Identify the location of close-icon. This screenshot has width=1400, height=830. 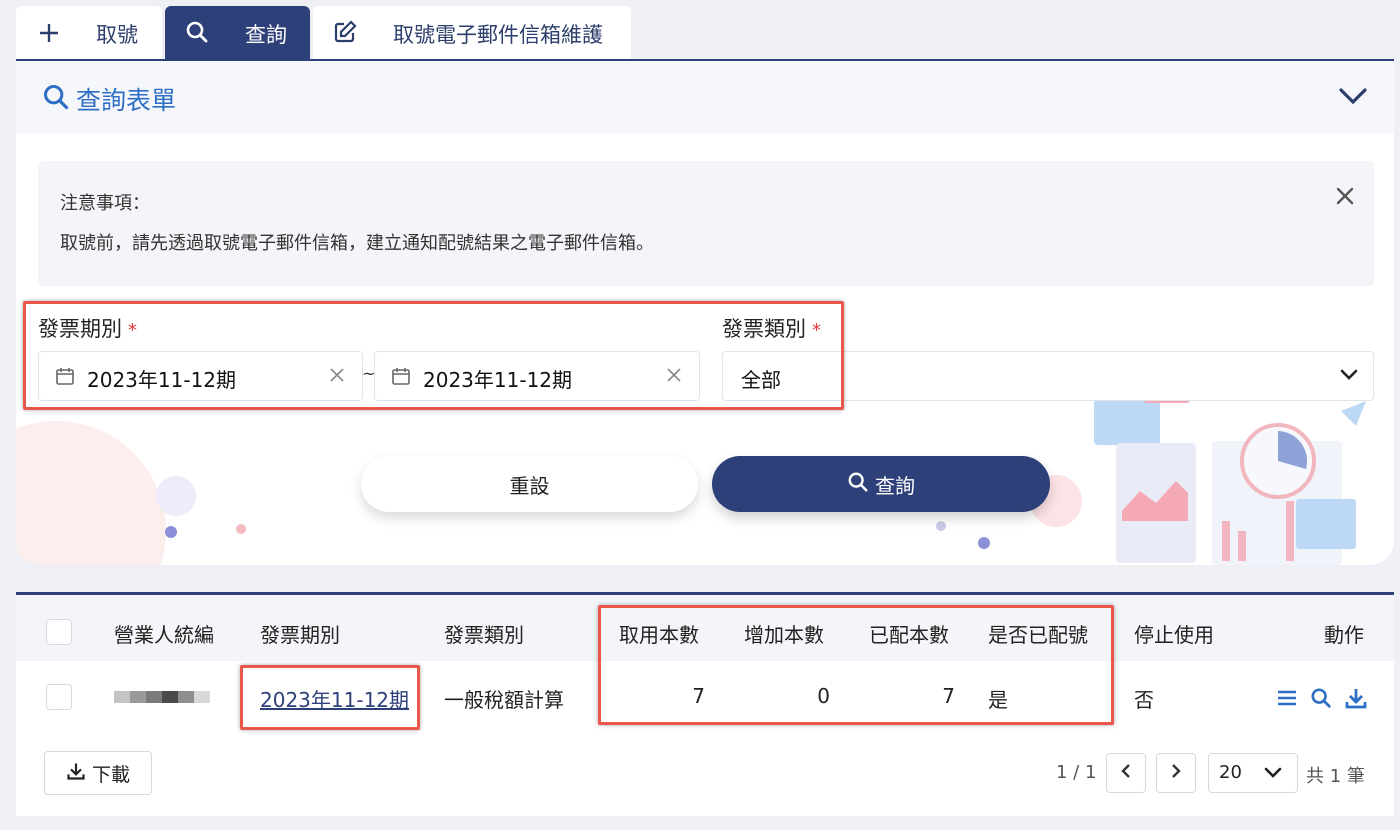
(1345, 198).